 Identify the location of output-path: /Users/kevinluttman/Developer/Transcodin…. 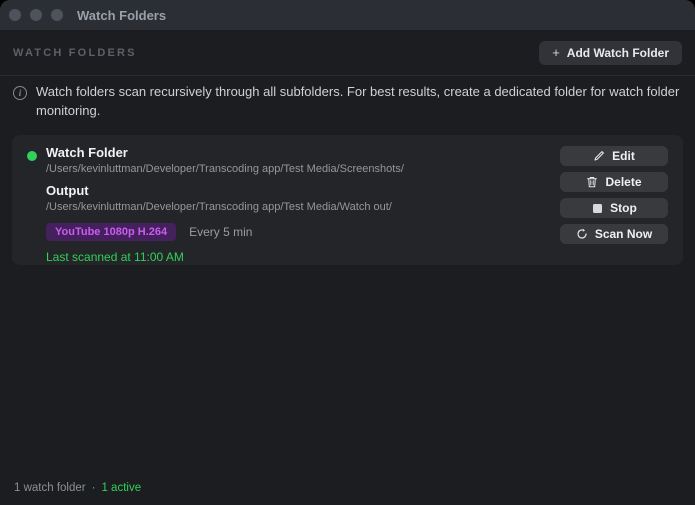
(219, 207).